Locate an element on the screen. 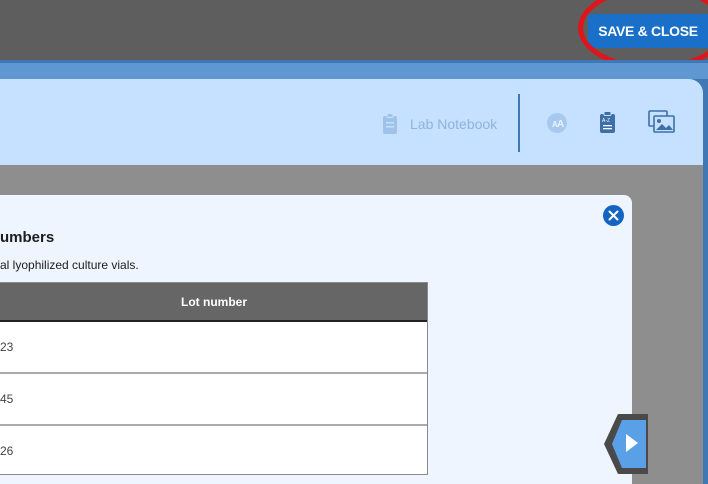 This screenshot has height=484, width=708. content-frame-edge is located at coordinates (354, 71).